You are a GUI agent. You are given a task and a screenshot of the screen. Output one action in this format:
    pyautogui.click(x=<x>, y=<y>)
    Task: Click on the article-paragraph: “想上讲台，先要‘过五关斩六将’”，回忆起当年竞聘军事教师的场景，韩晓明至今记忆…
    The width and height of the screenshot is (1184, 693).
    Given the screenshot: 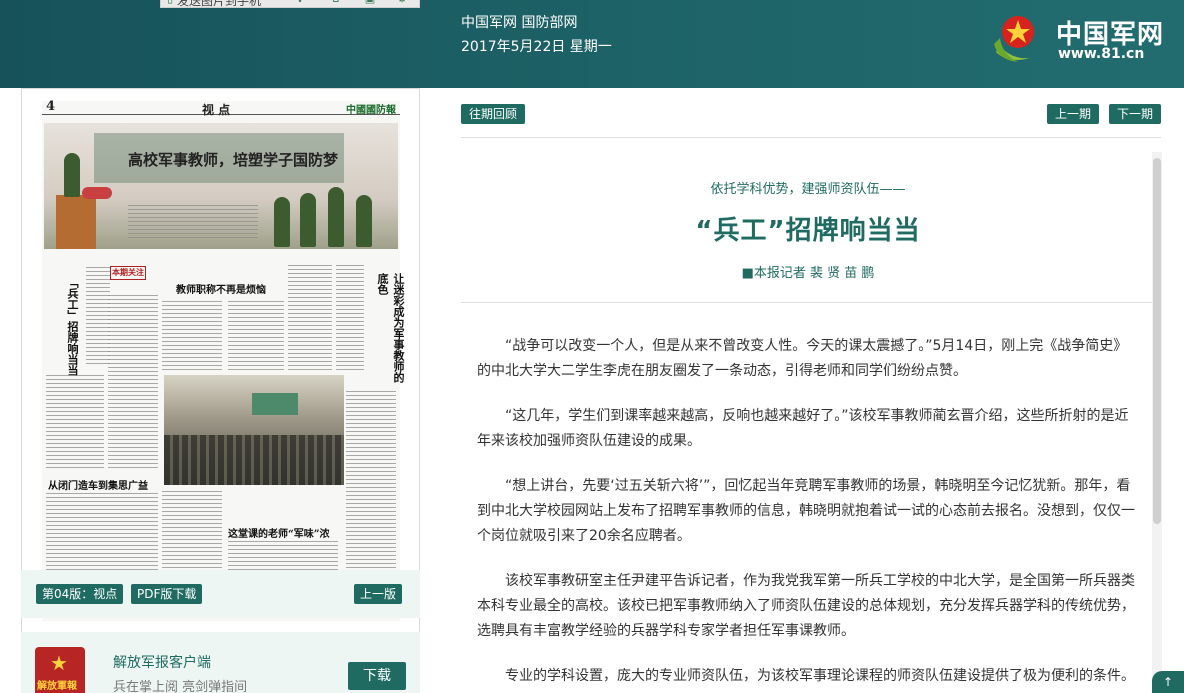 What is the action you would take?
    pyautogui.click(x=806, y=511)
    